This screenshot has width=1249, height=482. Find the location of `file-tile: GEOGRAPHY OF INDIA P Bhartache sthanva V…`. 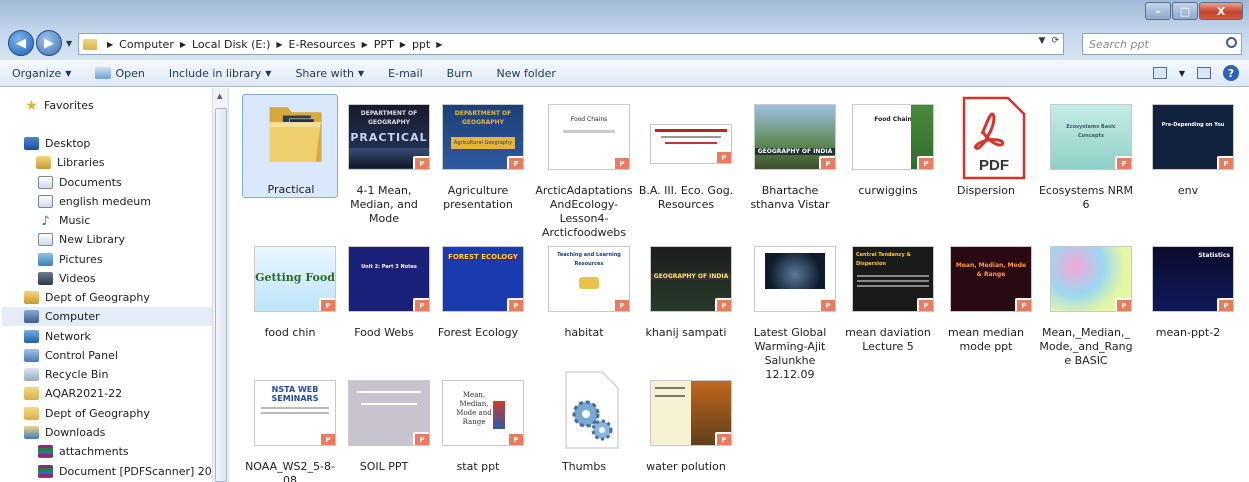

file-tile: GEOGRAPHY OF INDIA P Bhartache sthanva V… is located at coordinates (790, 154).